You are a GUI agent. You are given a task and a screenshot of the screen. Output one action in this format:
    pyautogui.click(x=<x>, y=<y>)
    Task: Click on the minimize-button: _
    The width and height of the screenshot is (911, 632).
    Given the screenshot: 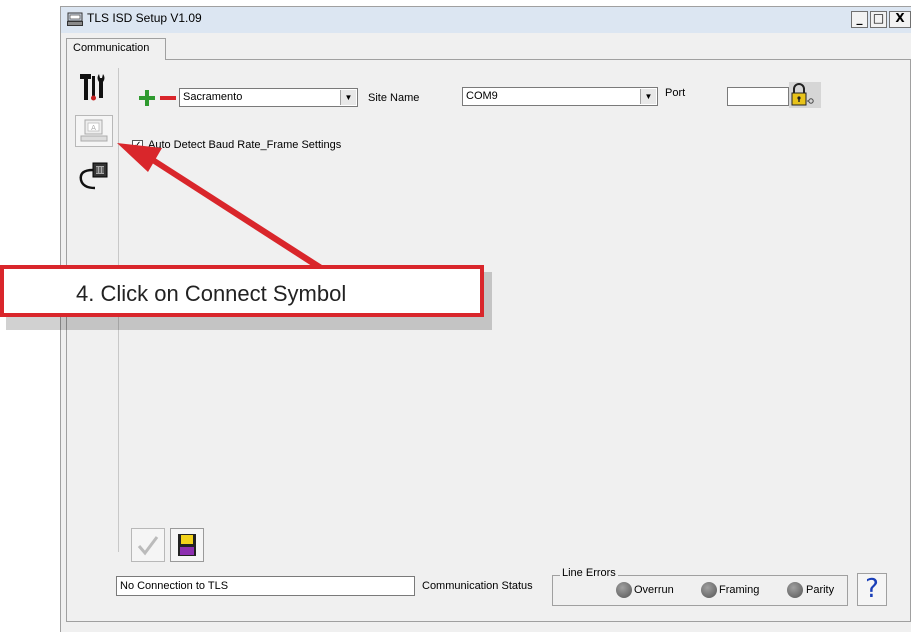 What is the action you would take?
    pyautogui.click(x=859, y=19)
    